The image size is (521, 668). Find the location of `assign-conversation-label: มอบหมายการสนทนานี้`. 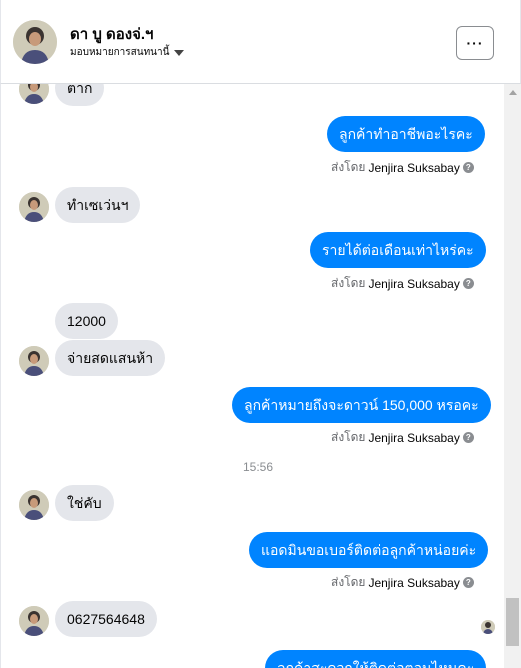

assign-conversation-label: มอบหมายการสนทนานี้ is located at coordinates (120, 52).